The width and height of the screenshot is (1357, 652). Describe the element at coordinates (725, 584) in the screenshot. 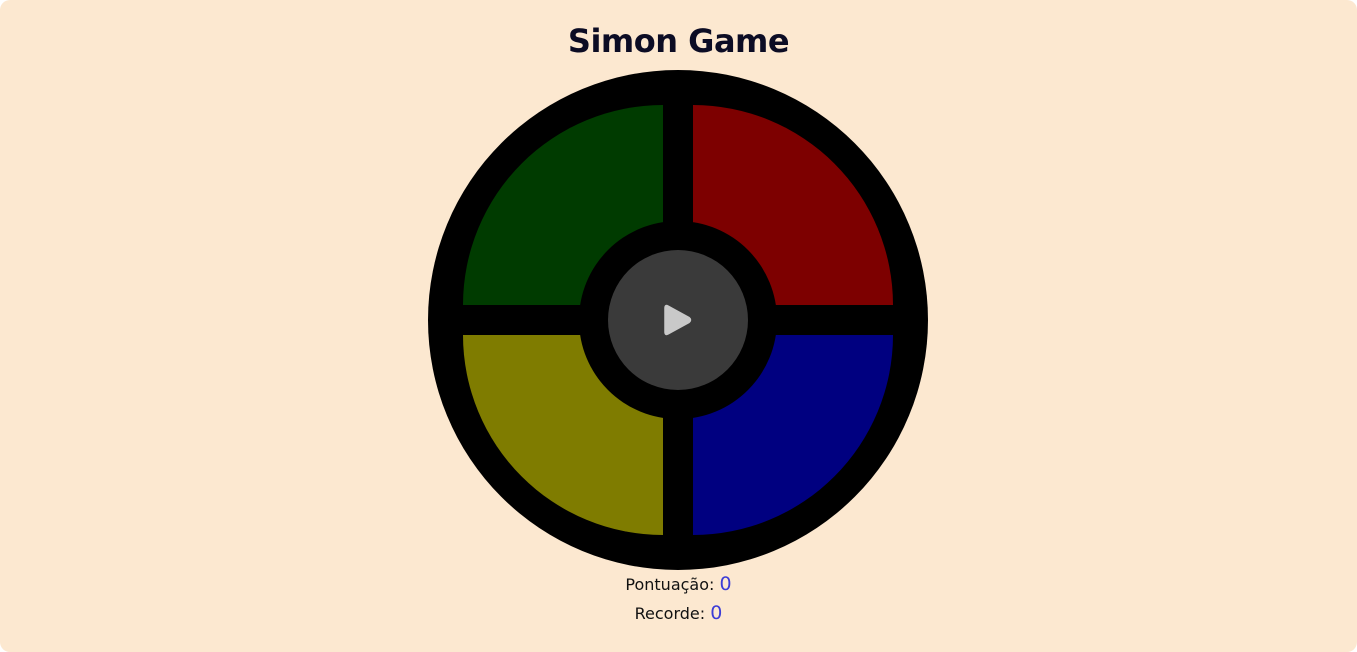

I see `score-value: 0` at that location.